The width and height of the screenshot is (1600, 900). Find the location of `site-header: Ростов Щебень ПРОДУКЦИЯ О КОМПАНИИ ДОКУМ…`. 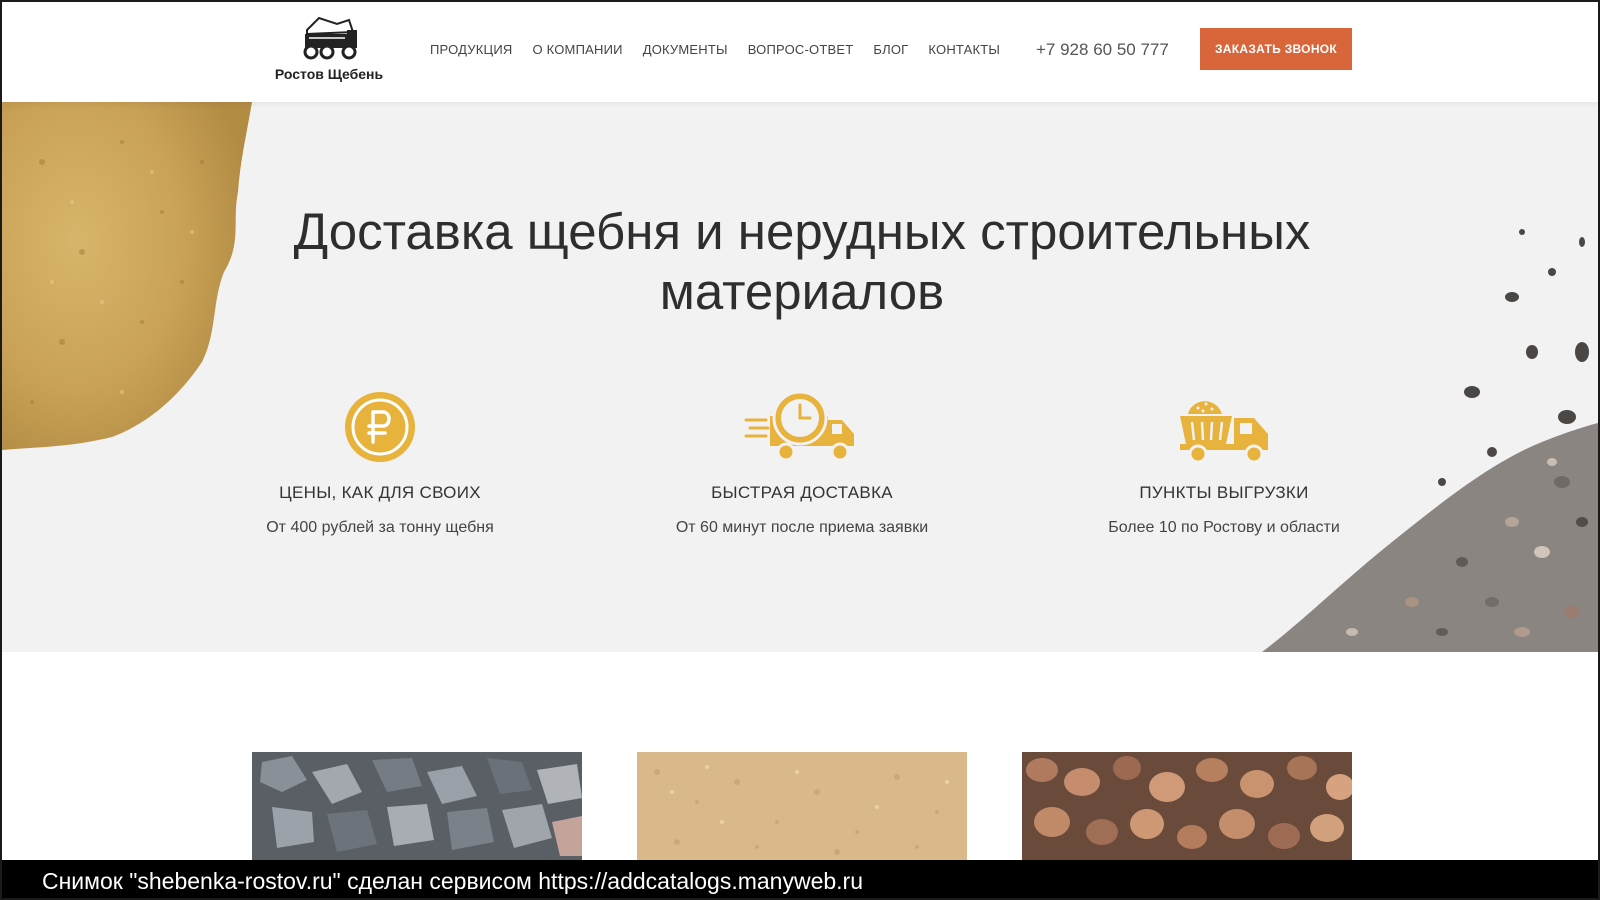

site-header: Ростов Щебень ПРОДУКЦИЯ О КОМПАНИИ ДОКУМ… is located at coordinates (800, 52).